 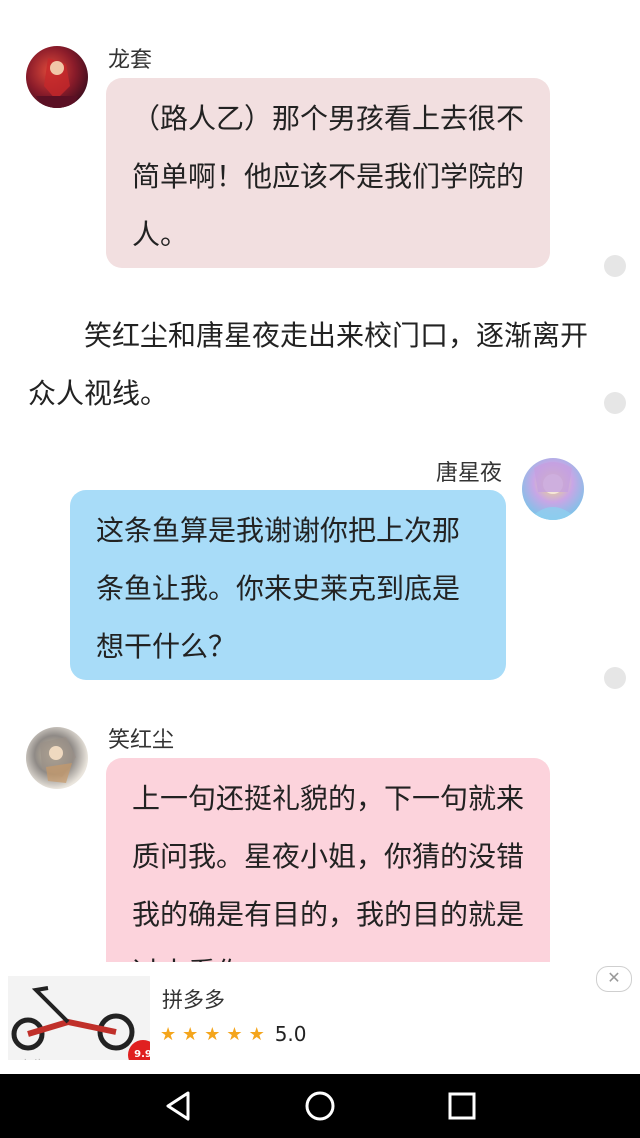 What do you see at coordinates (178, 1106) in the screenshot?
I see `back-triangle-icon` at bounding box center [178, 1106].